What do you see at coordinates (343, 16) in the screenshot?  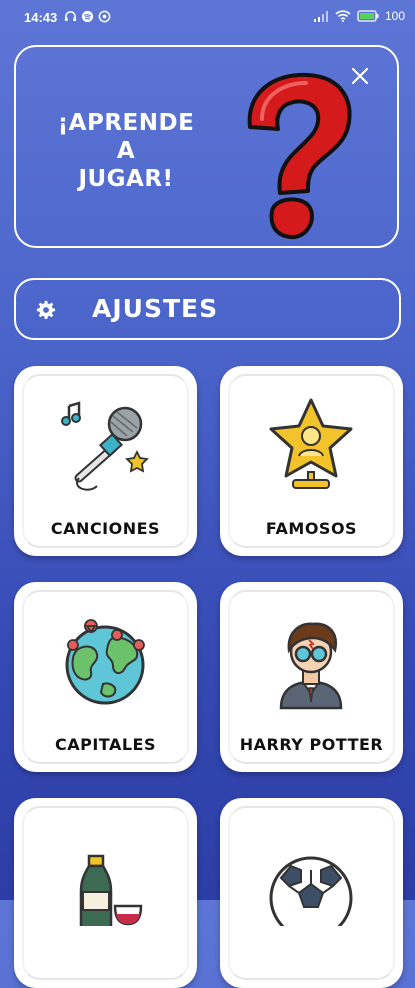 I see `wifi-icon` at bounding box center [343, 16].